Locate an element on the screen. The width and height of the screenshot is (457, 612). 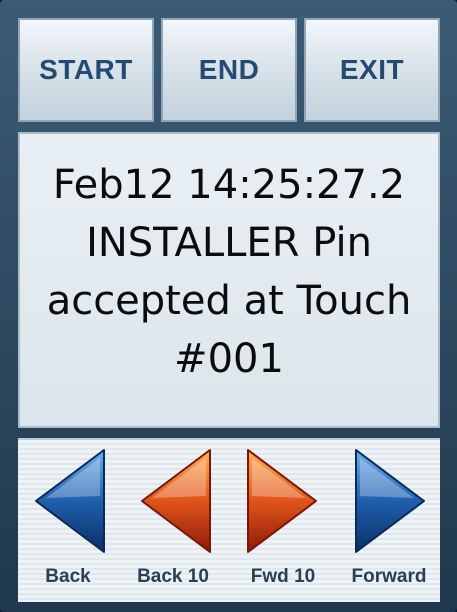
event-line-2: INSTALLER Pin is located at coordinates (229, 243).